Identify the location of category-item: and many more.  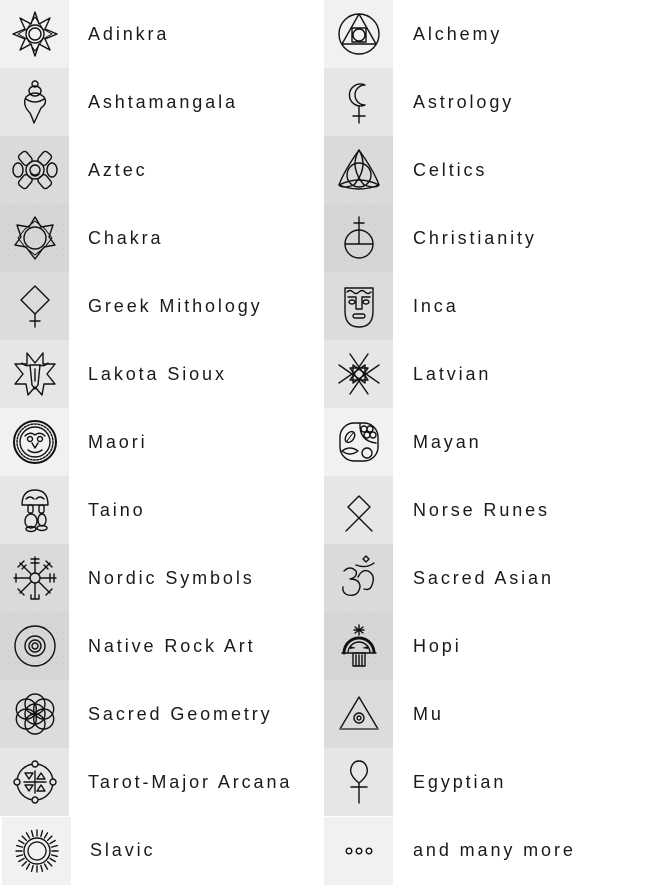
(486, 850).